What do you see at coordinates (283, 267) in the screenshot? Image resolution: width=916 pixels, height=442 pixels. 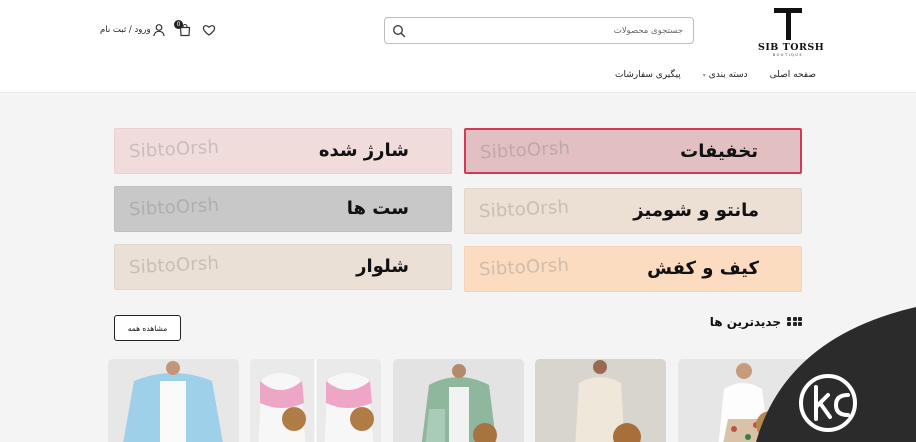 I see `category-card-pants: SibtoOrsh شلوار` at bounding box center [283, 267].